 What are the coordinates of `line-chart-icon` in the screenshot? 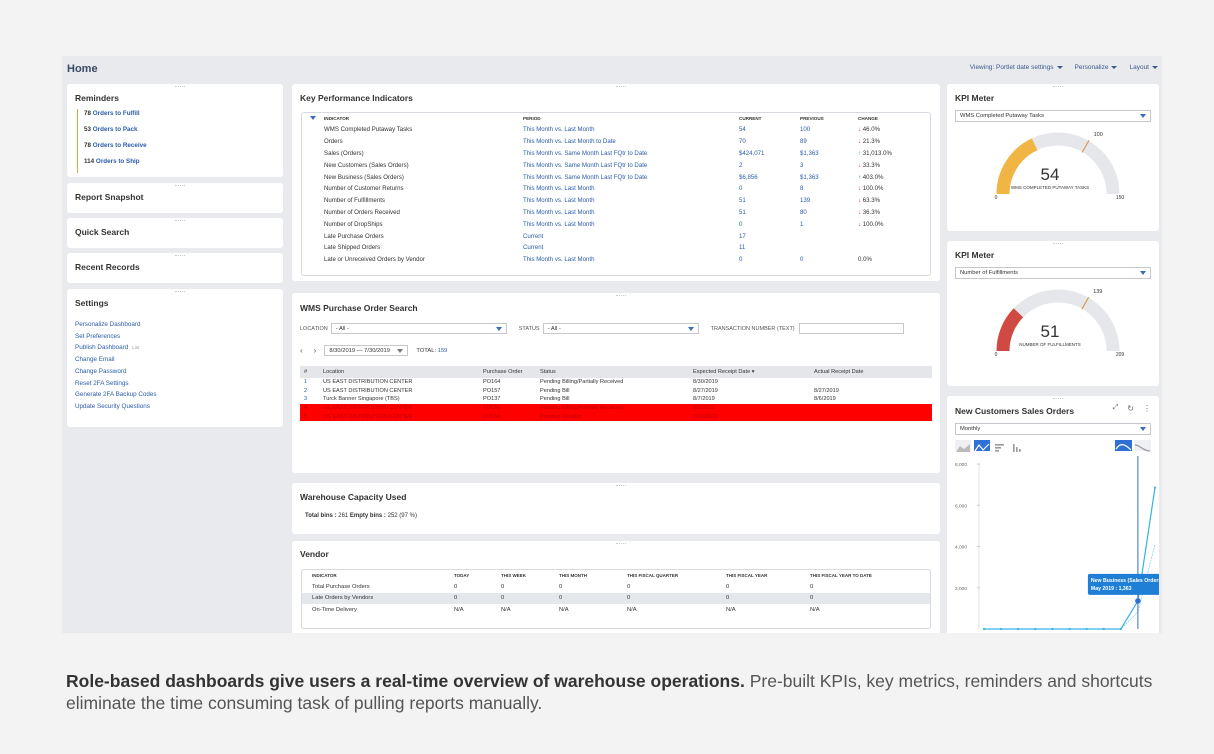 It's located at (982, 446).